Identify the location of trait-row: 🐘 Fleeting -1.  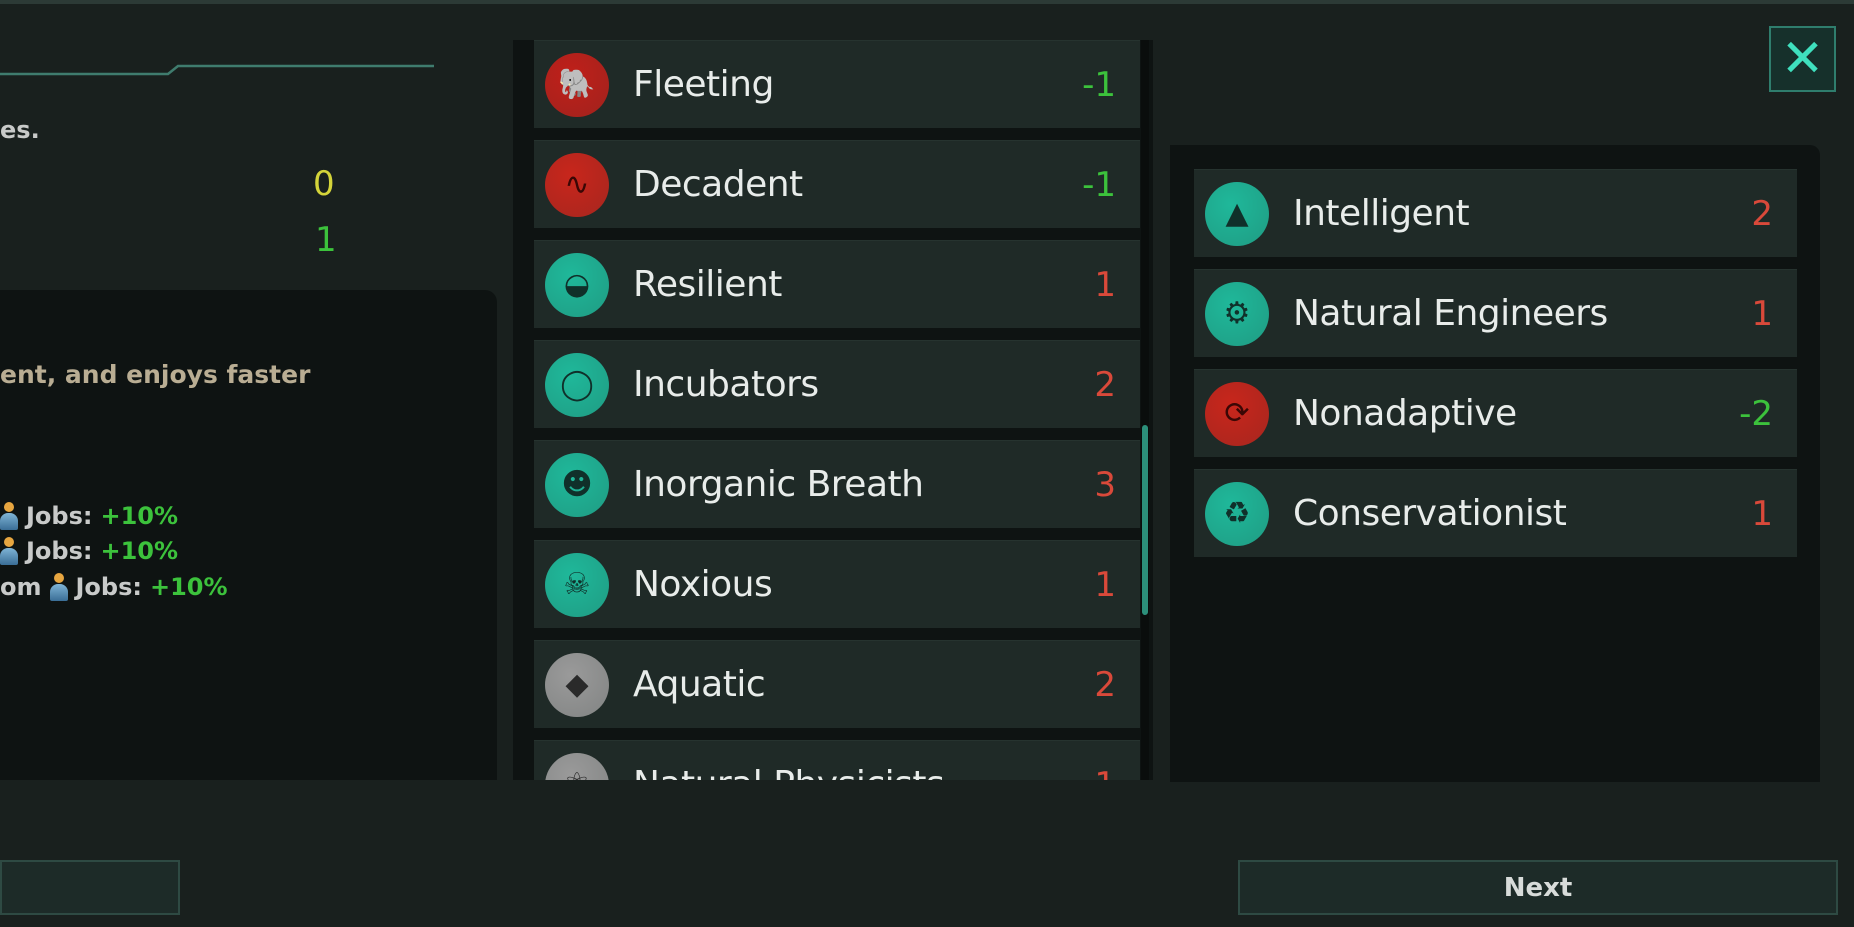
(837, 84).